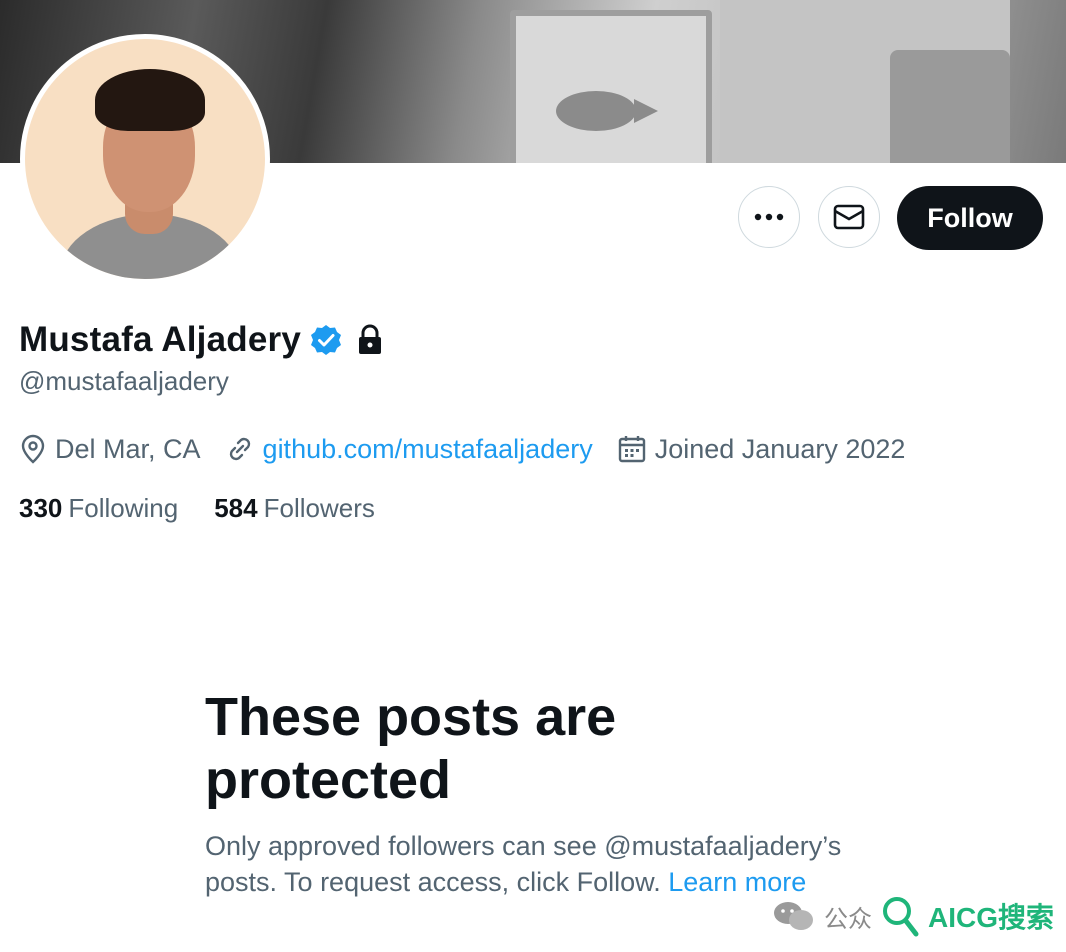  I want to click on followers-stat: 584 Followers, so click(294, 508).